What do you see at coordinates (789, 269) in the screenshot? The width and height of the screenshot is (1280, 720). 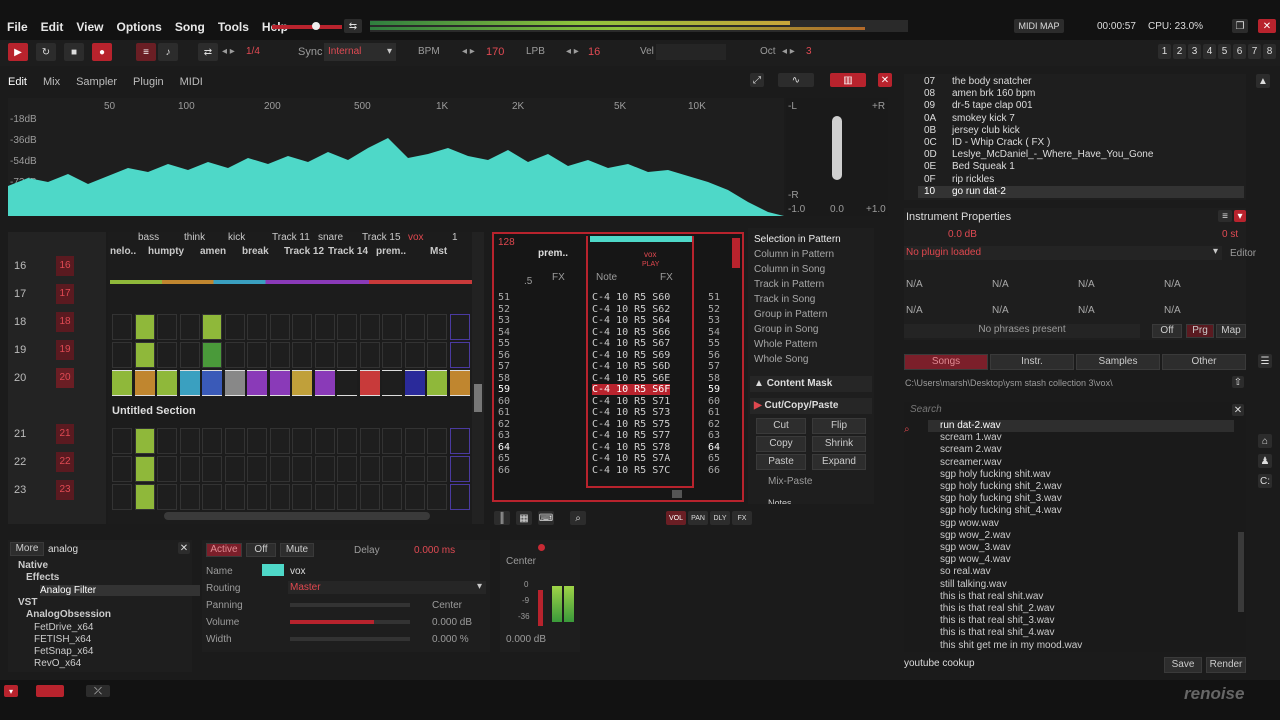 I see `selection-option: Column in Song` at bounding box center [789, 269].